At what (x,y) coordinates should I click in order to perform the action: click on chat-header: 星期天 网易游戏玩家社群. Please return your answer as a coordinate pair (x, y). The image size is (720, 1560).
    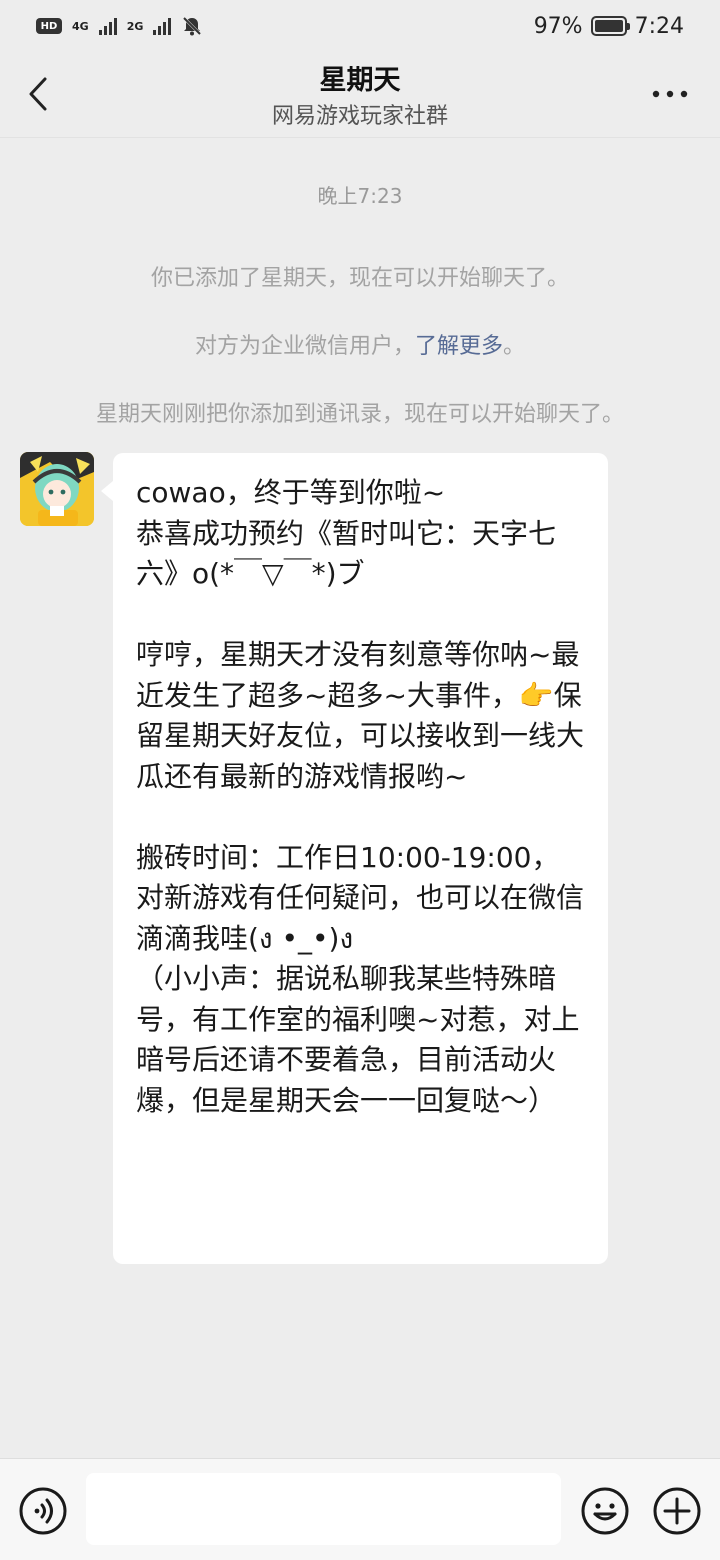
    Looking at the image, I should click on (360, 95).